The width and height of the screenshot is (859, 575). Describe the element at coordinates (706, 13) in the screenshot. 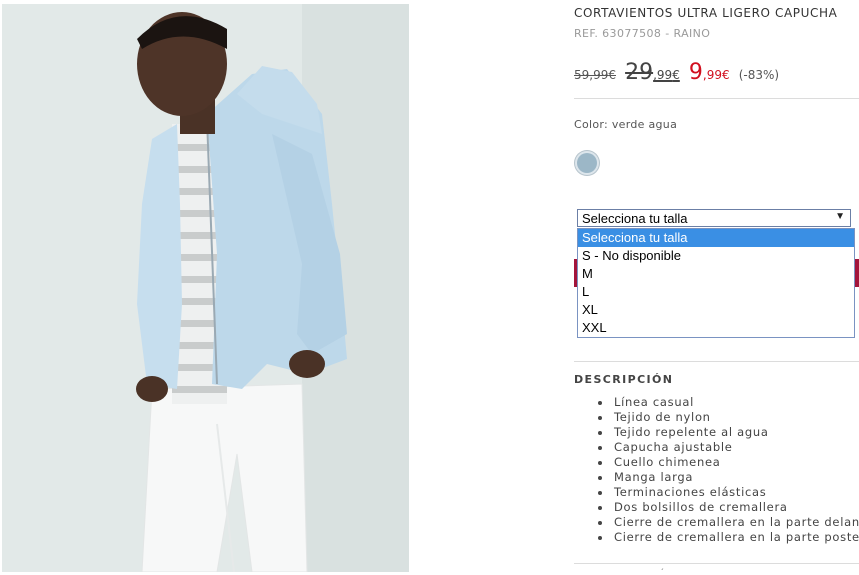

I see `product-title: CORTAVIENTOS ULTRA LIGERO CAPUCHA` at that location.